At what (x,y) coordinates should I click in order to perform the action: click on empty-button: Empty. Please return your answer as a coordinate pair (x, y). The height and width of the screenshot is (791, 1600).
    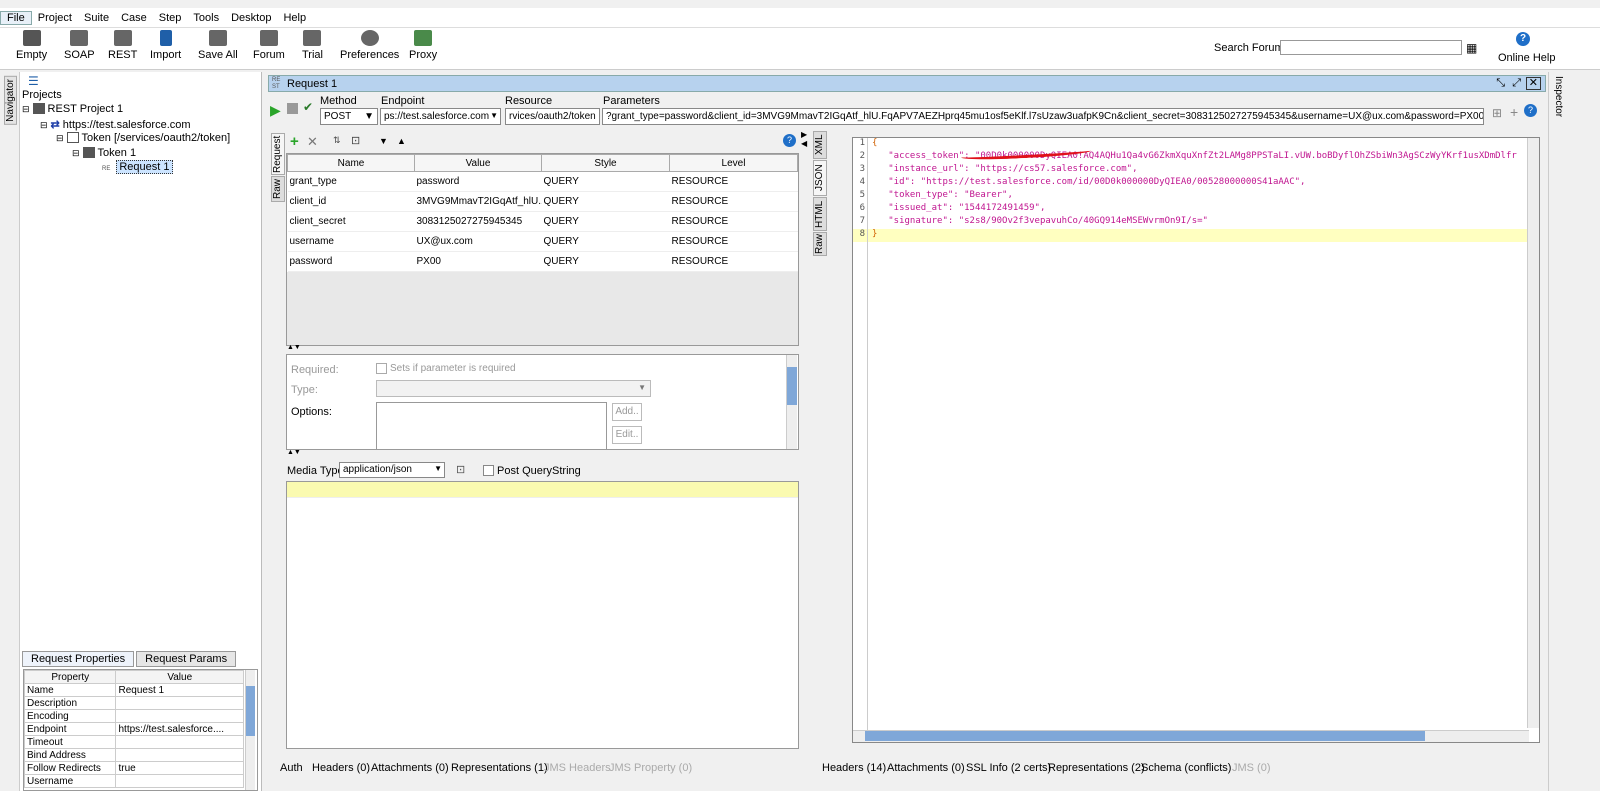
    Looking at the image, I should click on (31, 45).